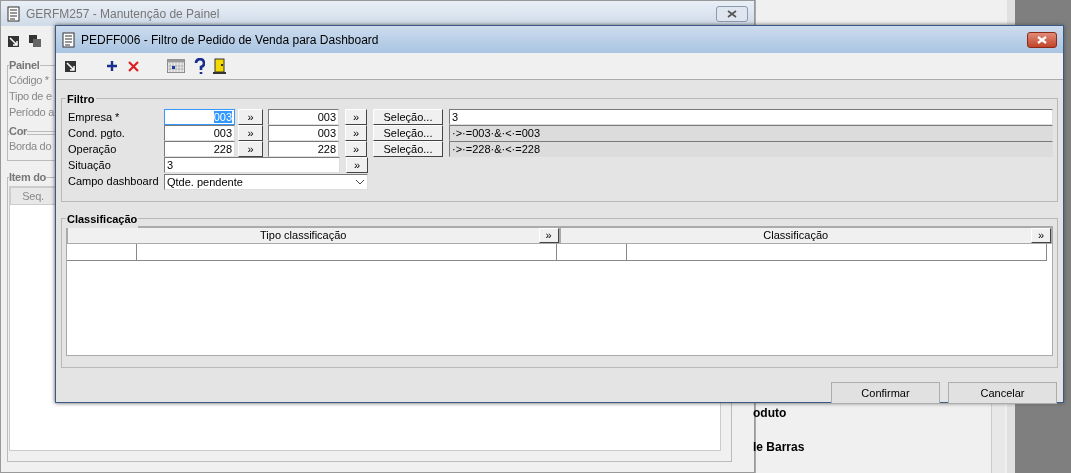 The width and height of the screenshot is (1071, 473). I want to click on field-label: Código *, so click(29, 80).